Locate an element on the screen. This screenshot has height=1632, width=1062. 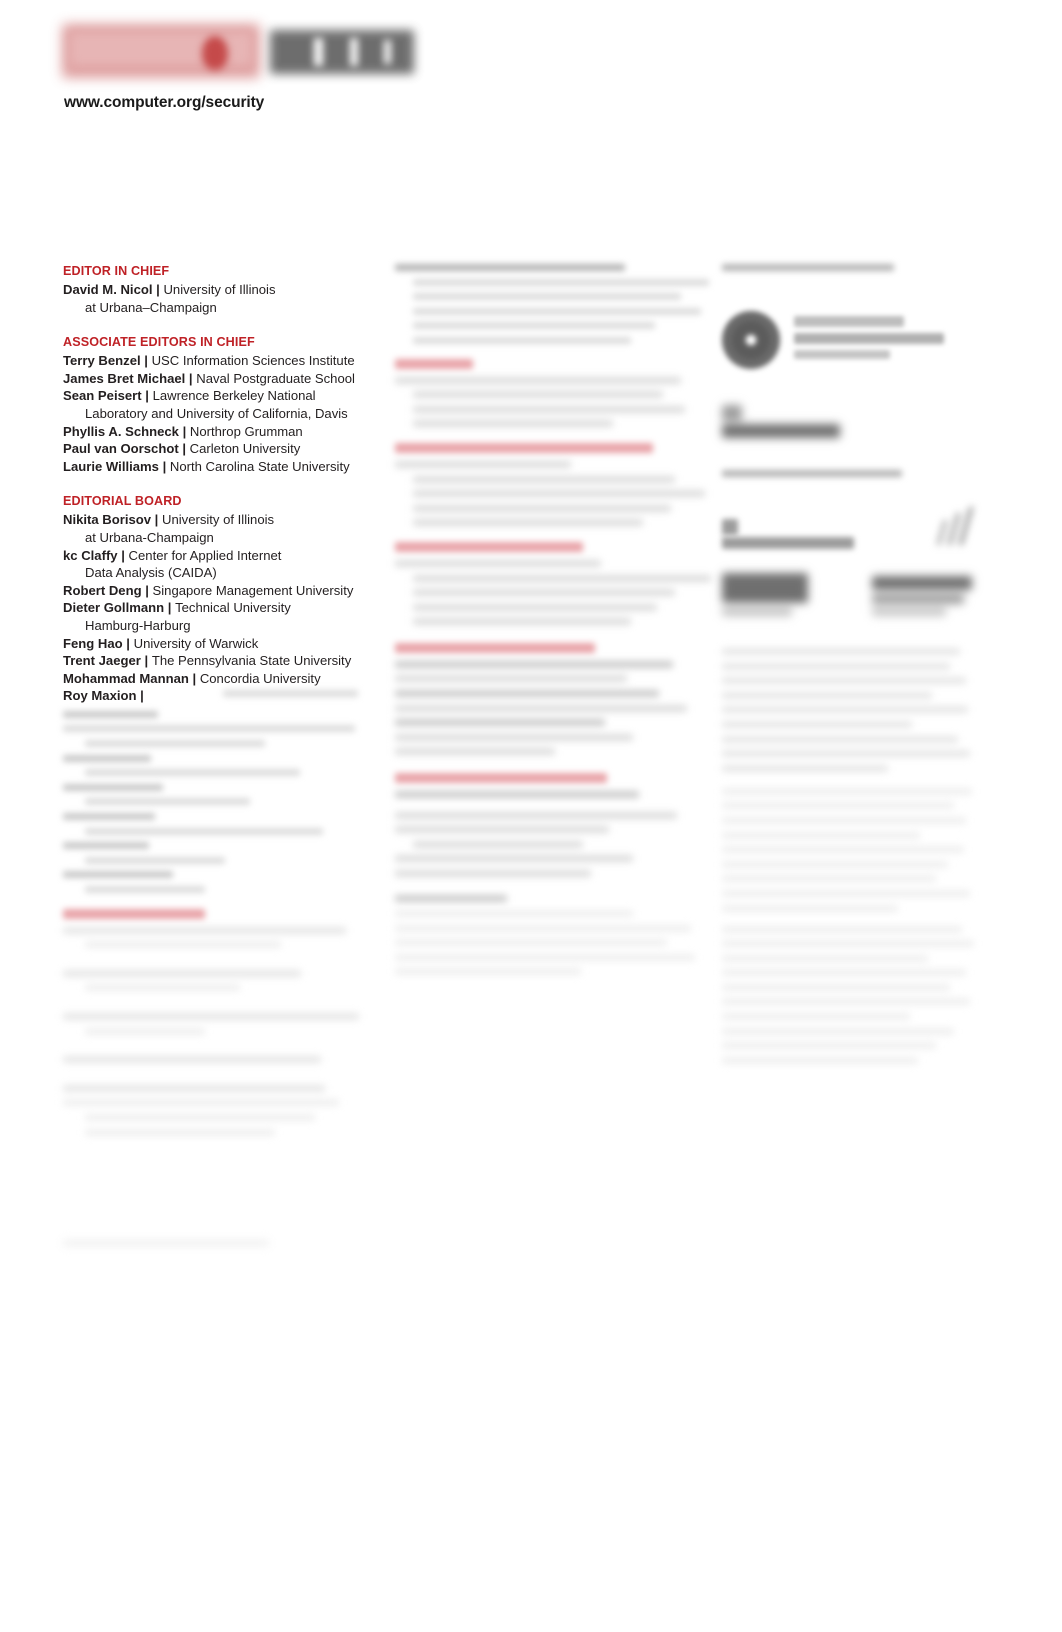
editor-entry: Mohammad Mannan | Concordia University is located at coordinates (210, 679).